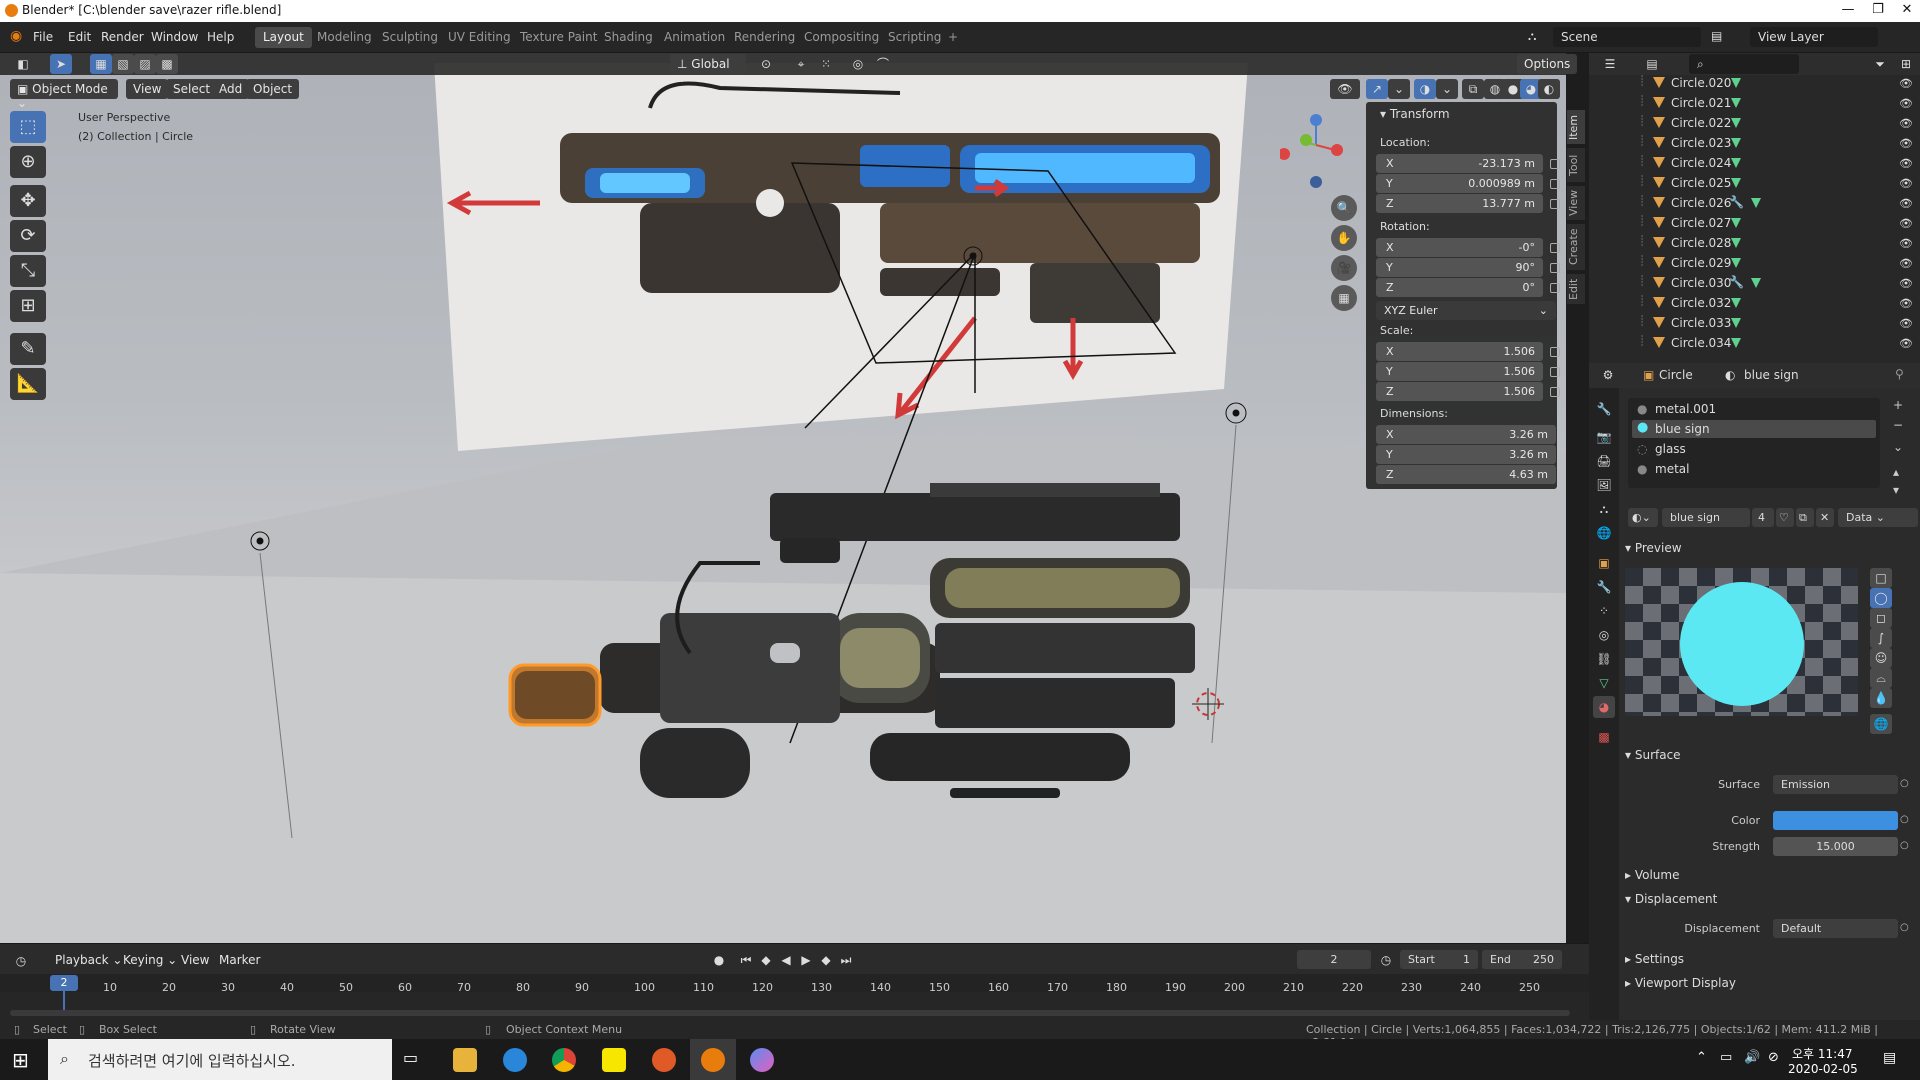  I want to click on current-frame-field: 2, so click(1334, 959).